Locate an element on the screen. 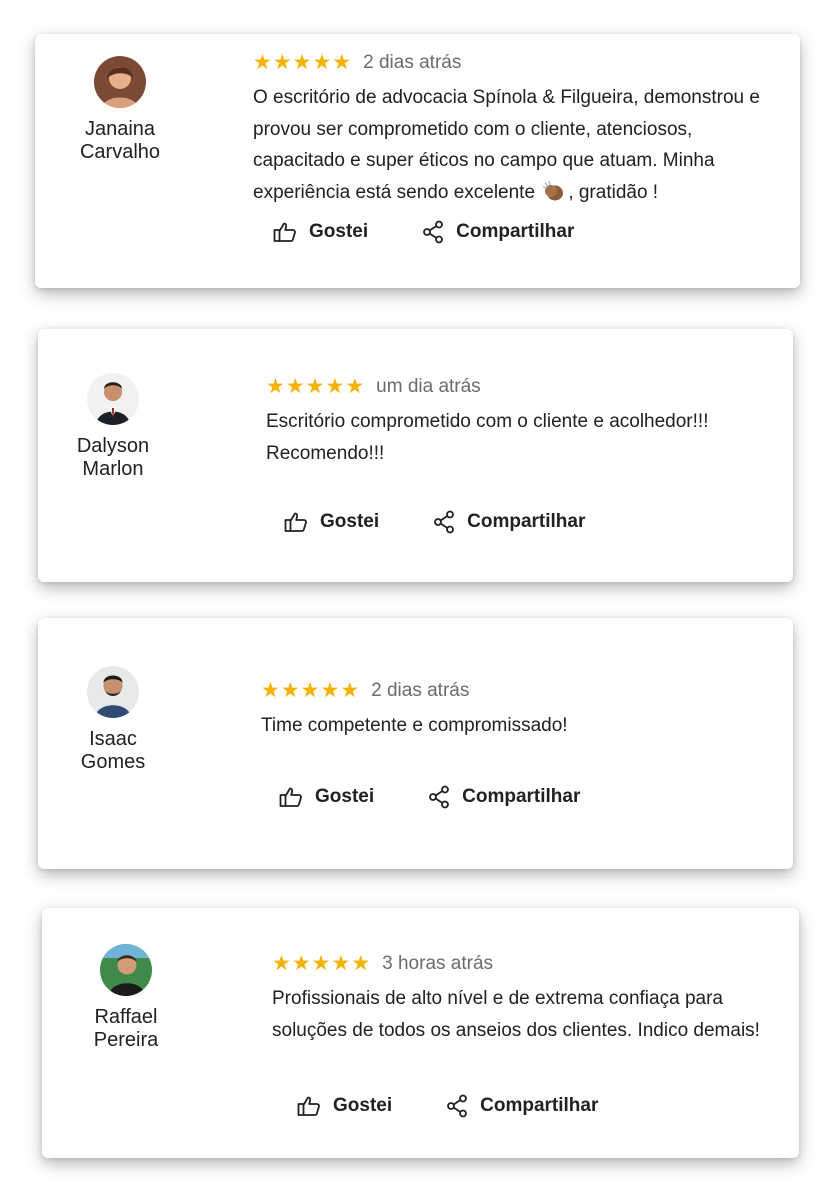  reviewer-name: Dalyson Marlon is located at coordinates (113, 457).